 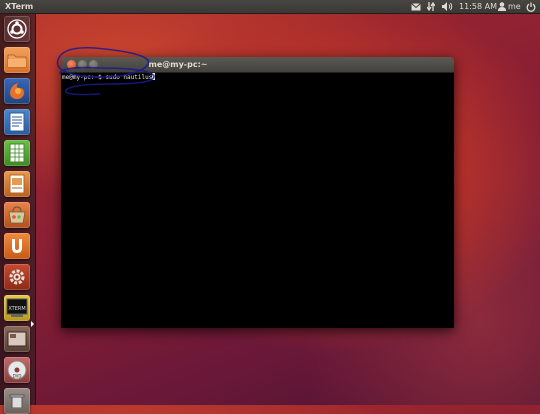 What do you see at coordinates (416, 6) in the screenshot?
I see `mail-icon` at bounding box center [416, 6].